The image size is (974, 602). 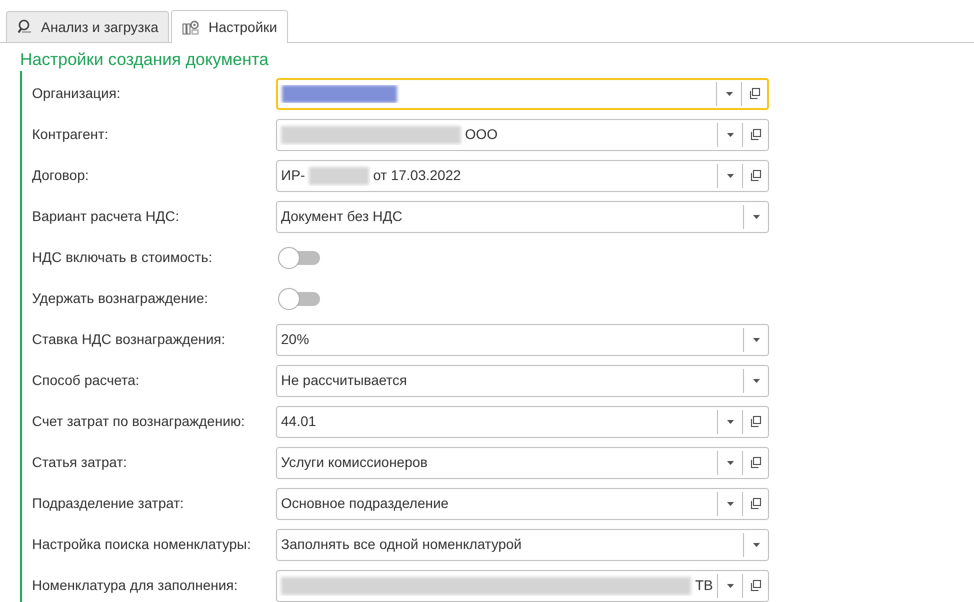 What do you see at coordinates (135, 585) in the screenshot?
I see `field-label: Номенклатура для заполнения:` at bounding box center [135, 585].